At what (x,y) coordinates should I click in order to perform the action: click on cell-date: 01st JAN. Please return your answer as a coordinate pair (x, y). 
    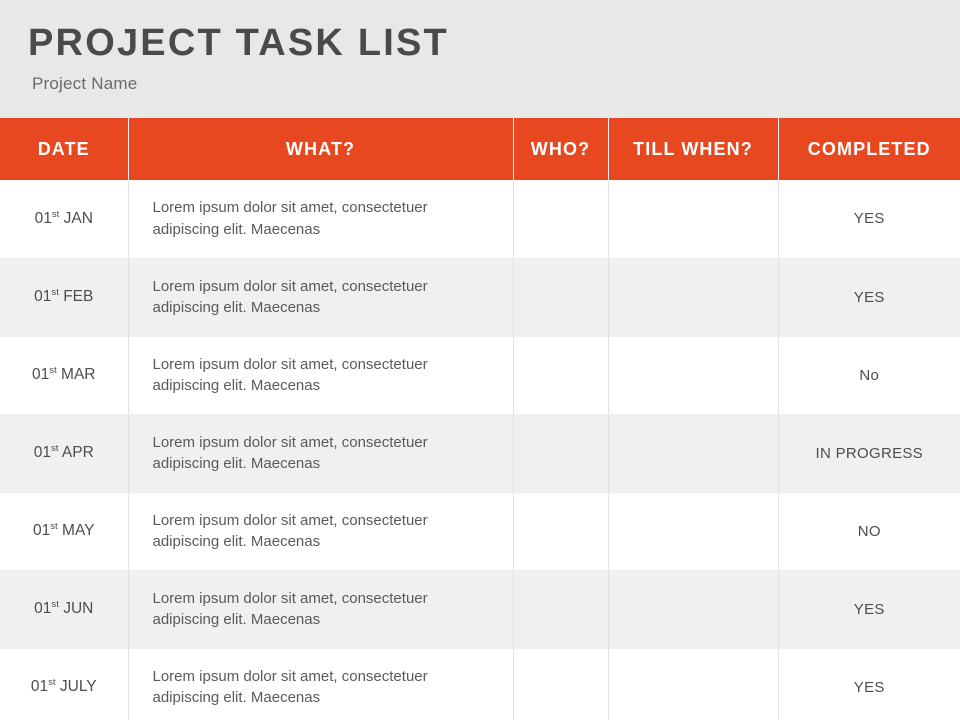
    Looking at the image, I should click on (64, 219).